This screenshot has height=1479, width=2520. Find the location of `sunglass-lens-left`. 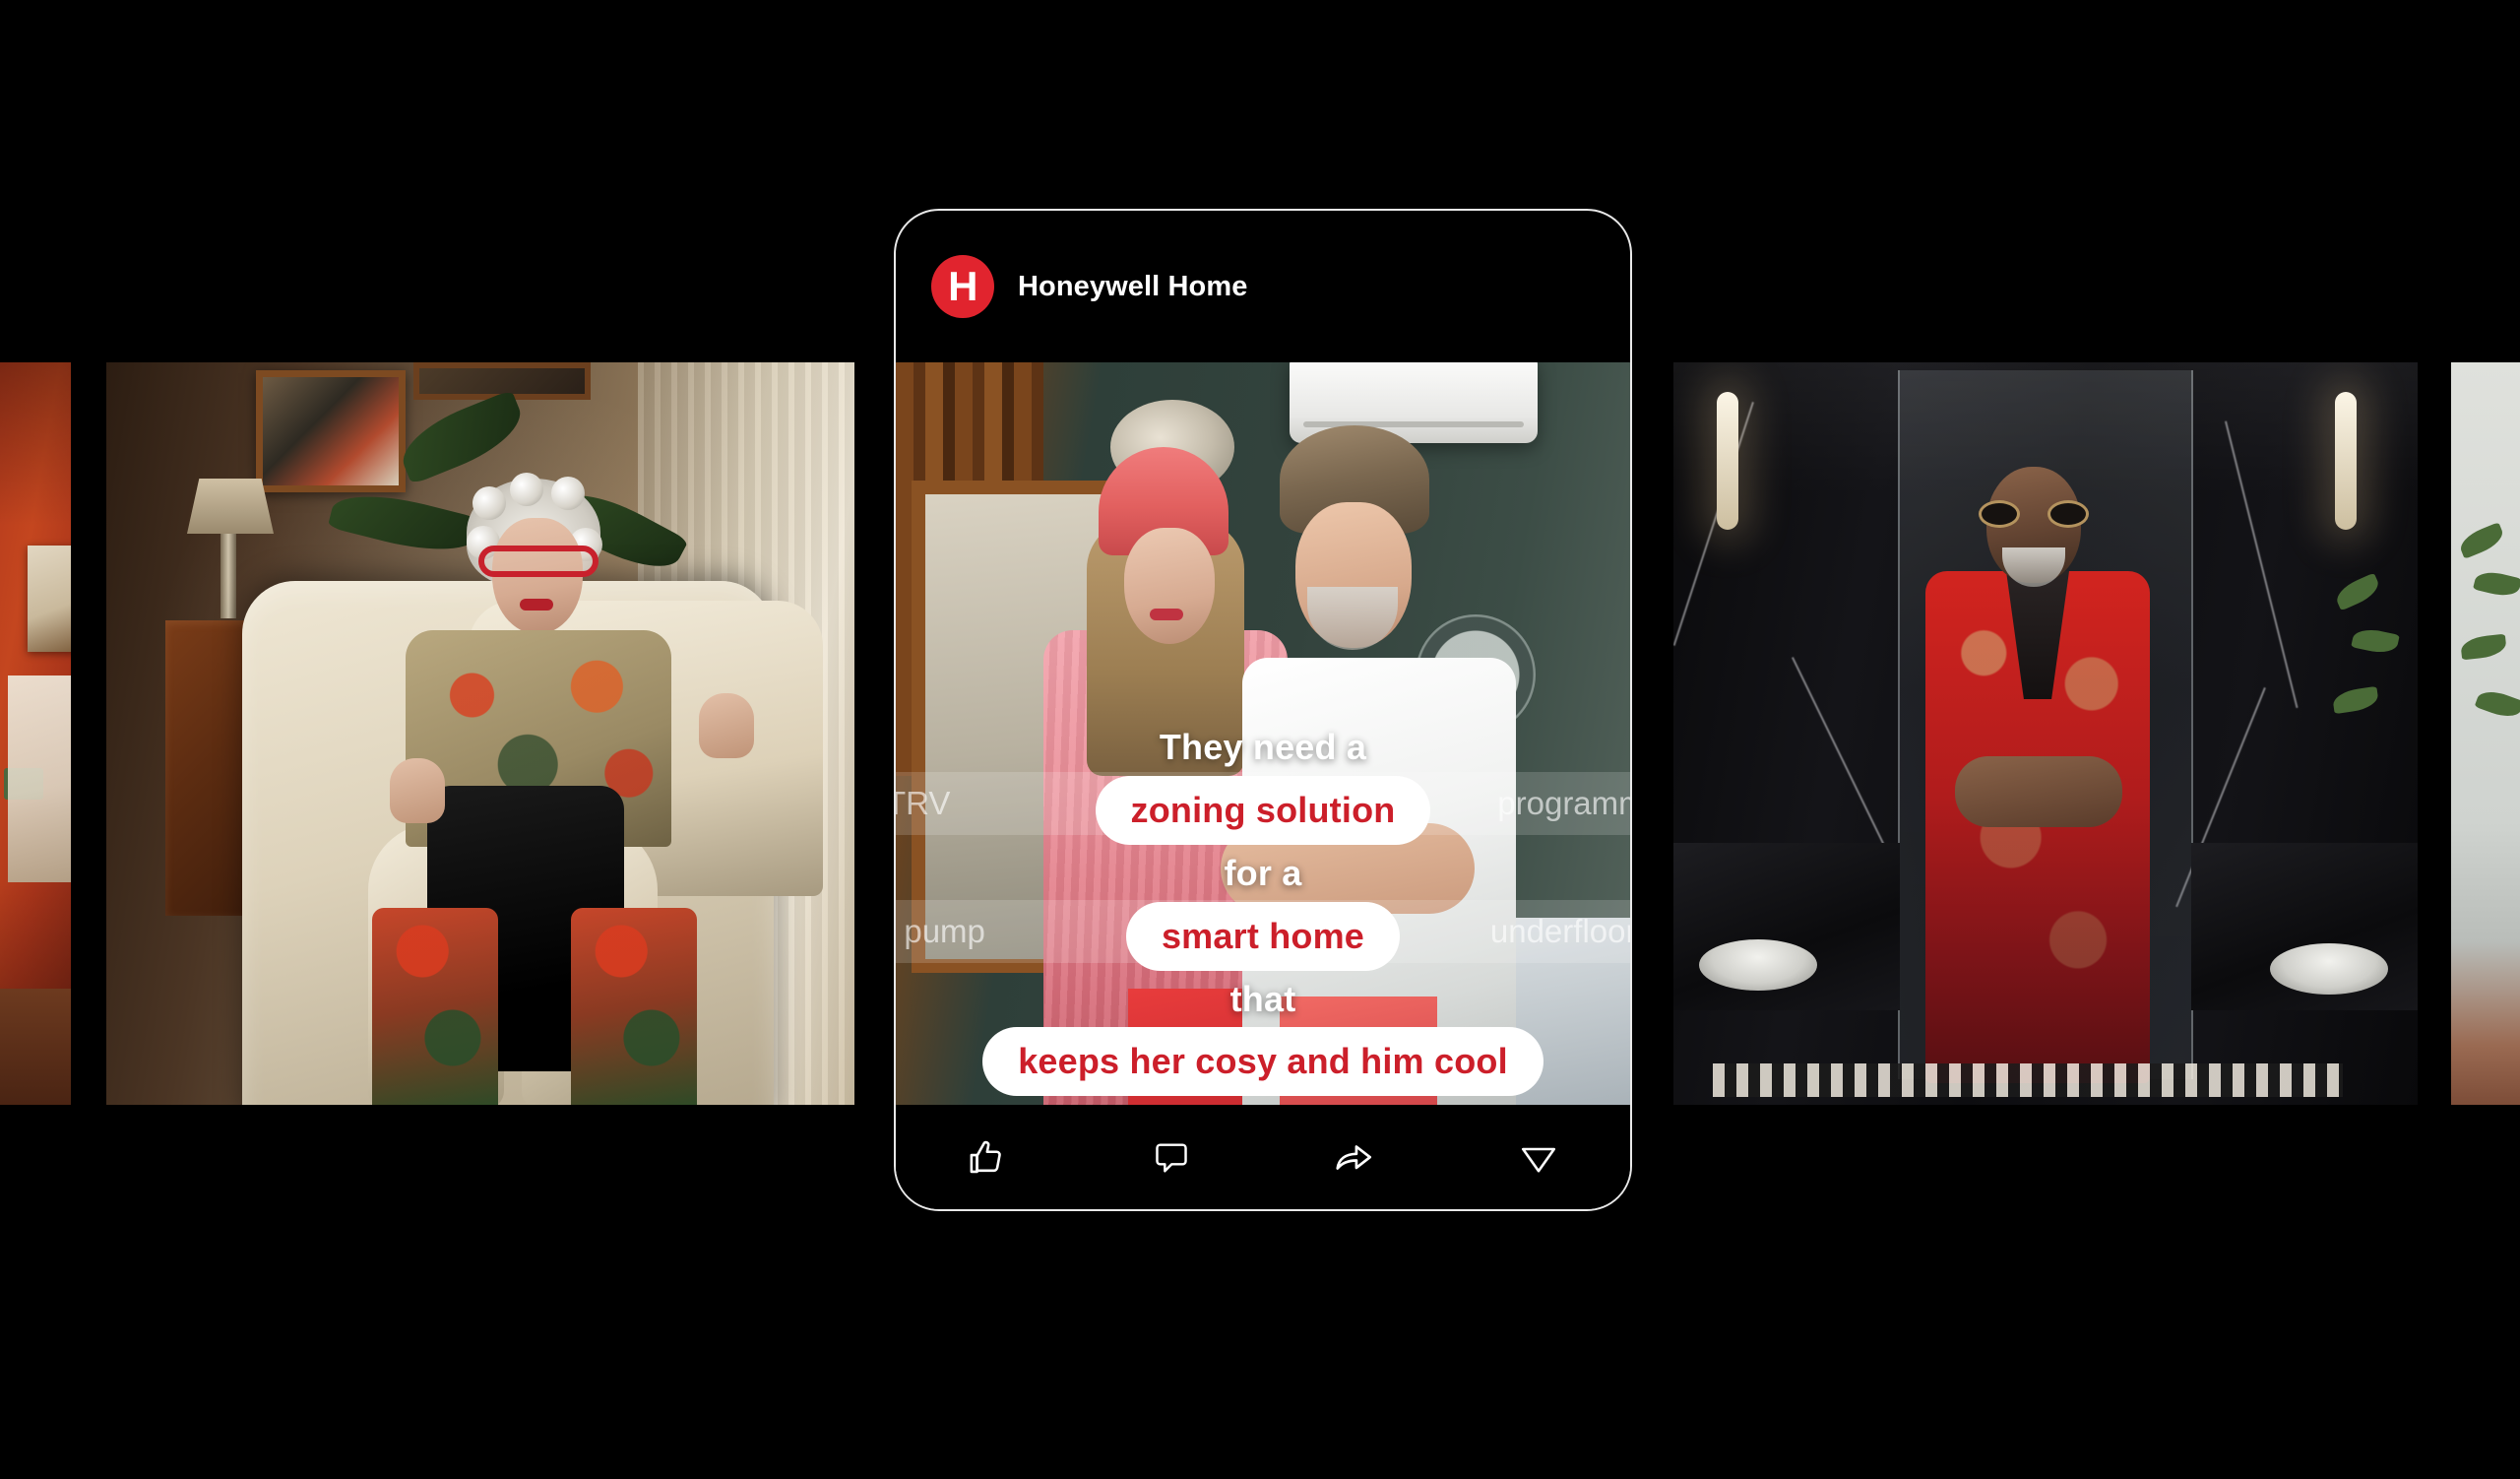

sunglass-lens-left is located at coordinates (1999, 514).